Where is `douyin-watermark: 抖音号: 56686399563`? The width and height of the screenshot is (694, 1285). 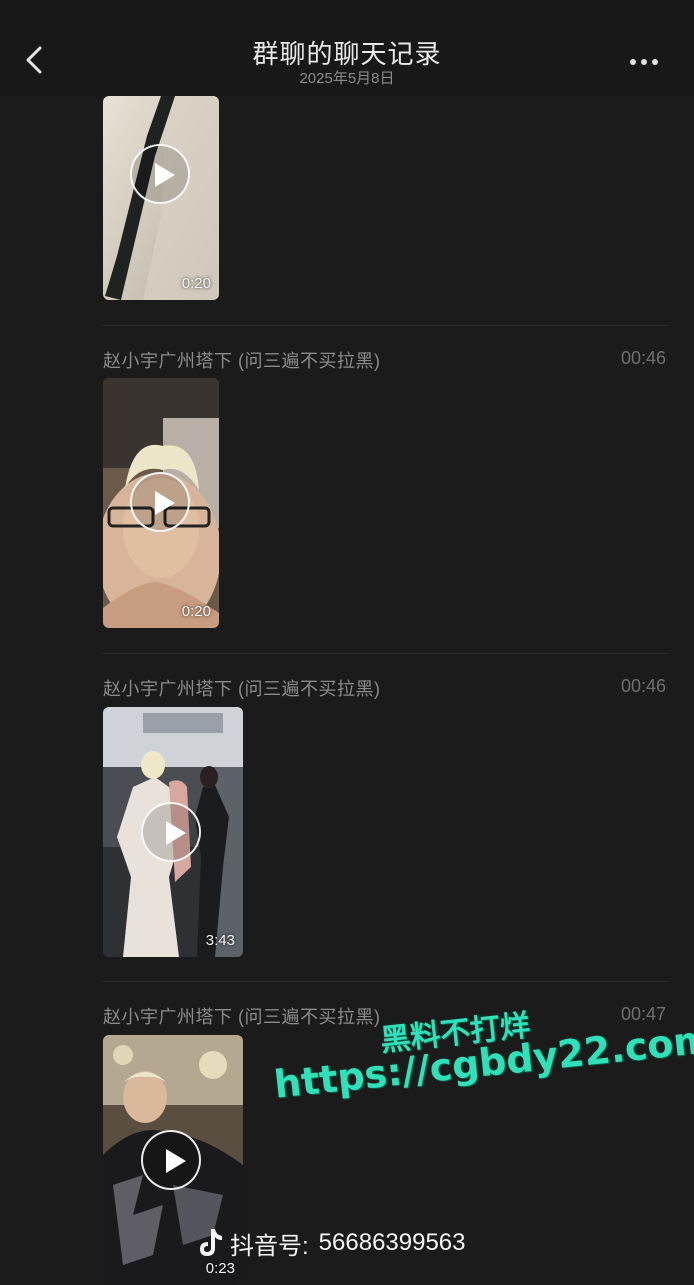
douyin-watermark: 抖音号: 56686399563 is located at coordinates (331, 1243).